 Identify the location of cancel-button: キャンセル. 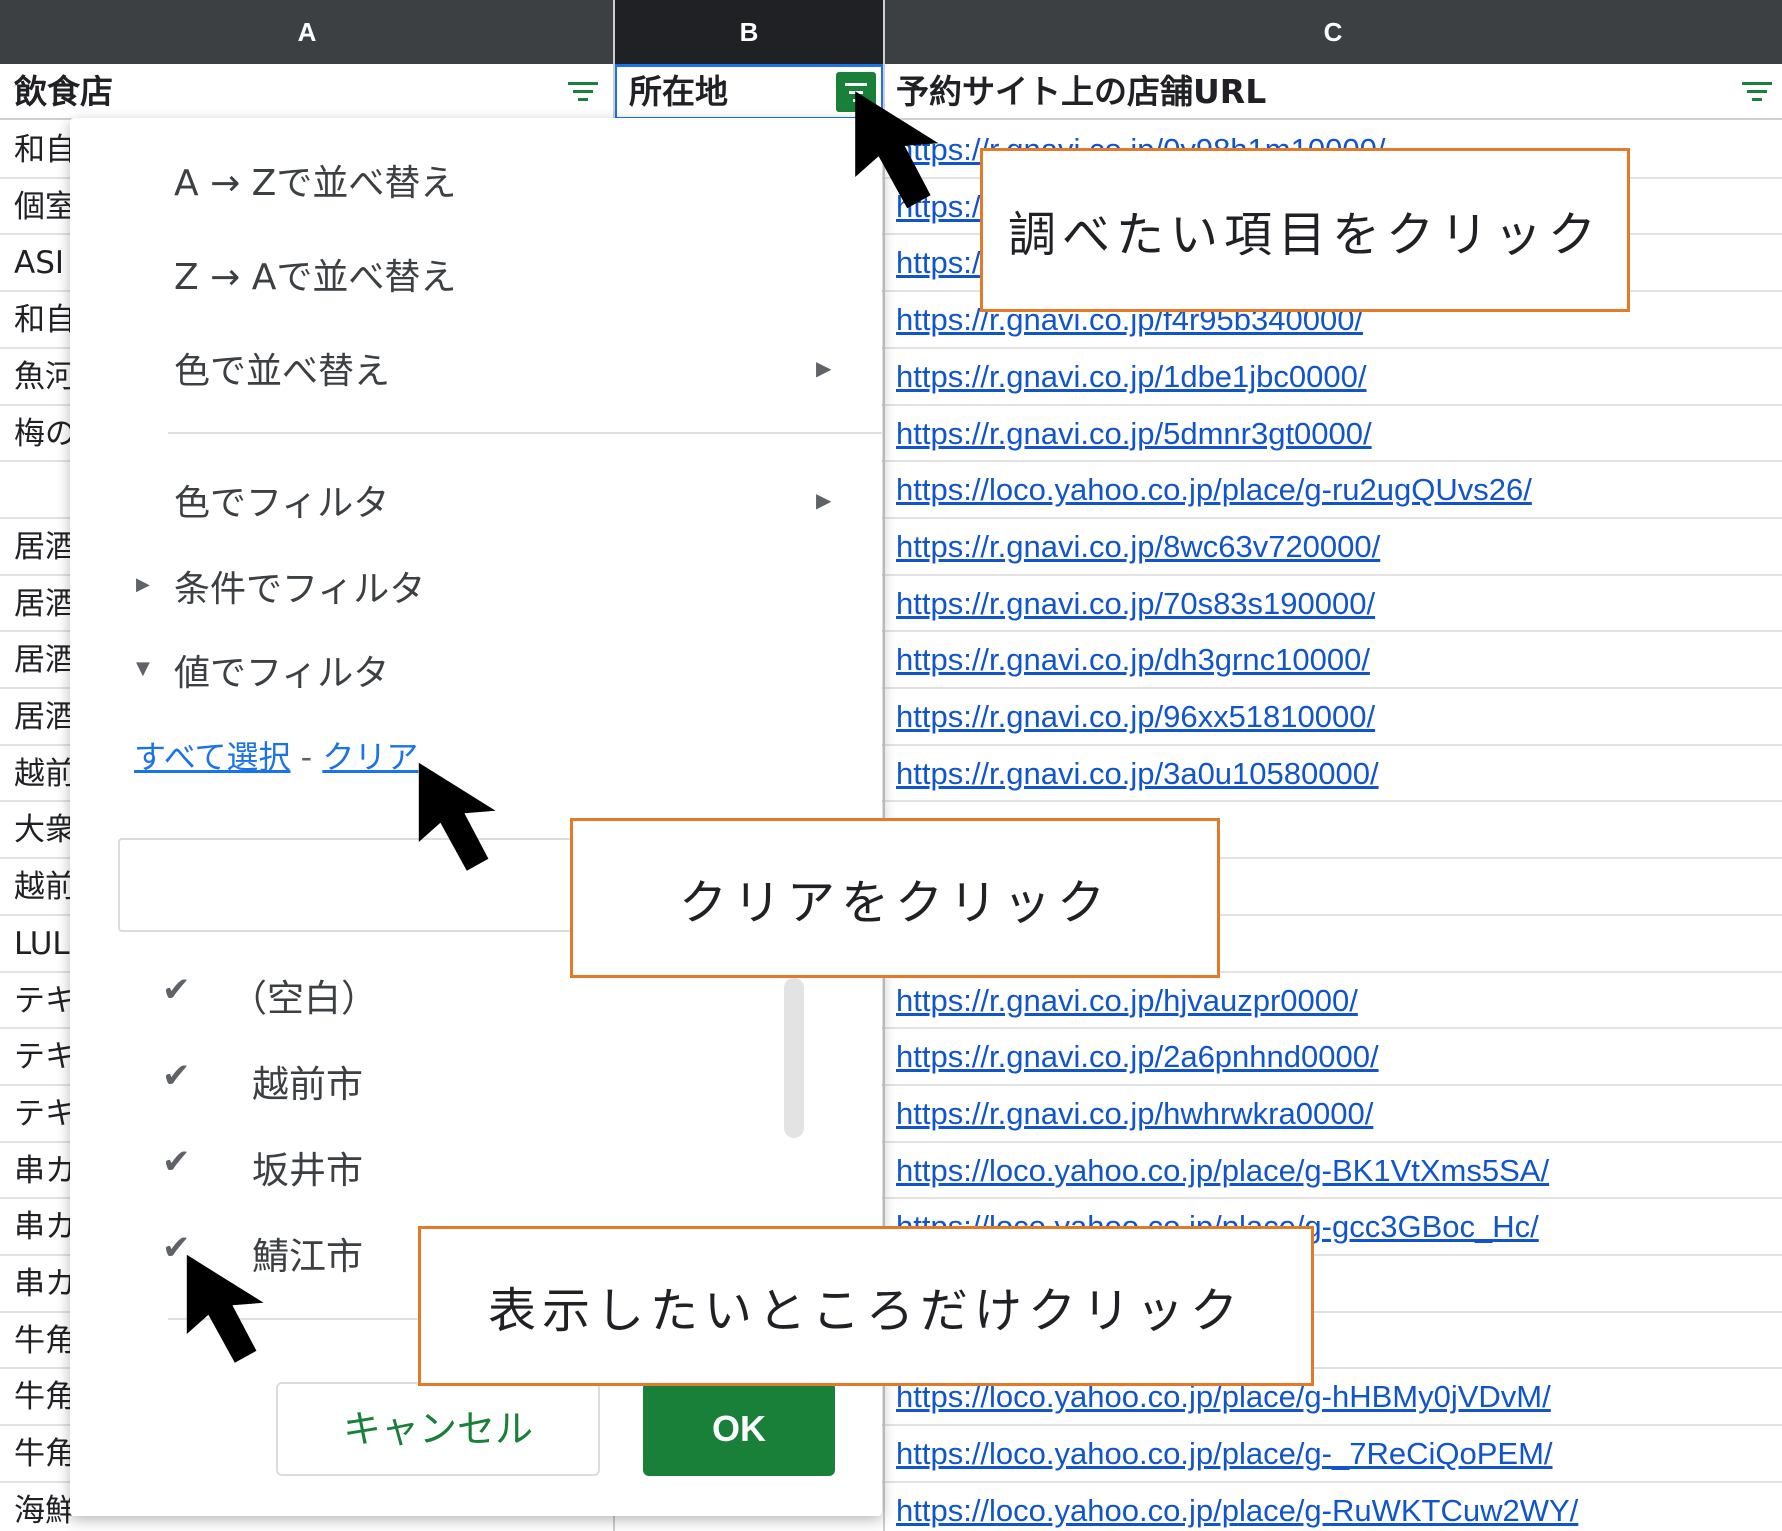
(438, 1429).